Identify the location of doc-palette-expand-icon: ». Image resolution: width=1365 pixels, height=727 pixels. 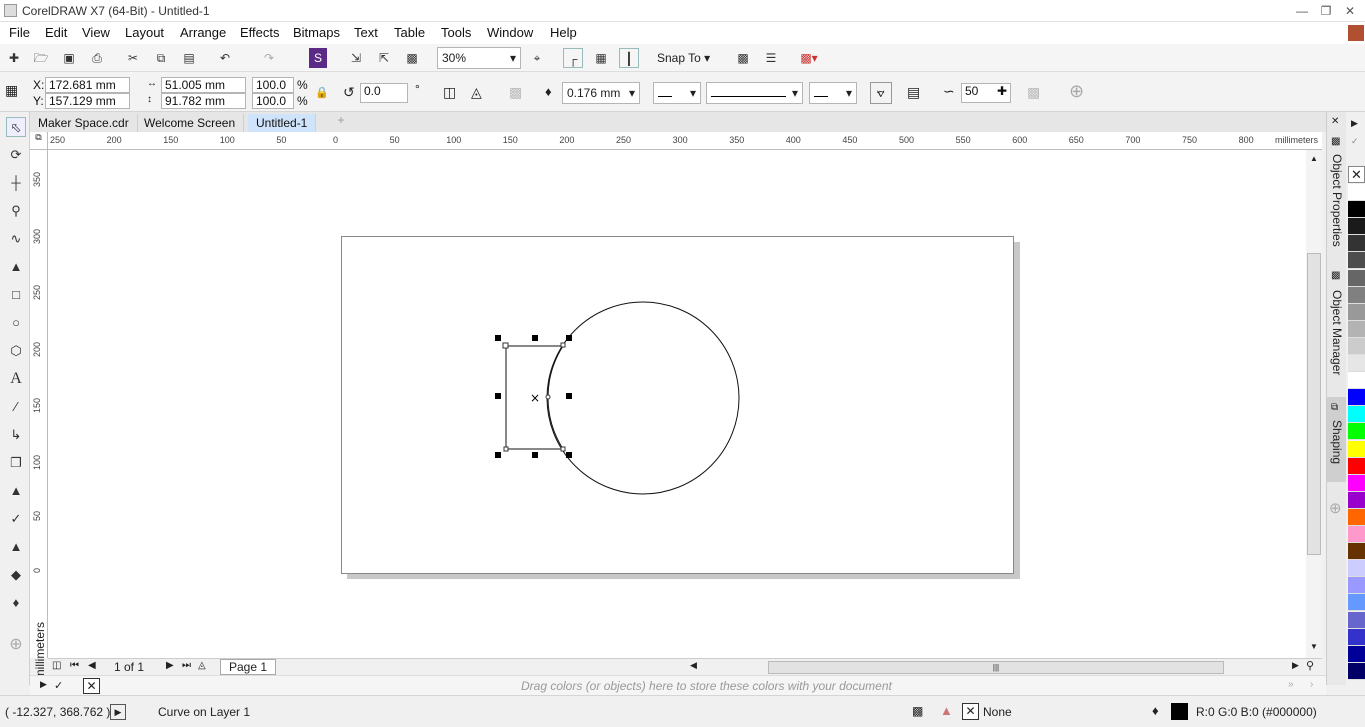
(1291, 684).